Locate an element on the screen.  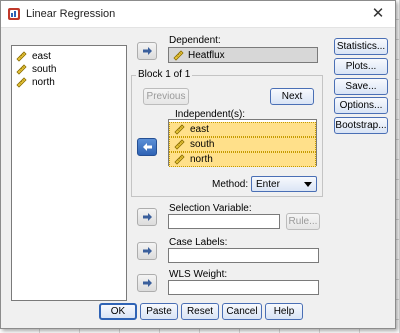
method-select: Enter is located at coordinates (284, 184).